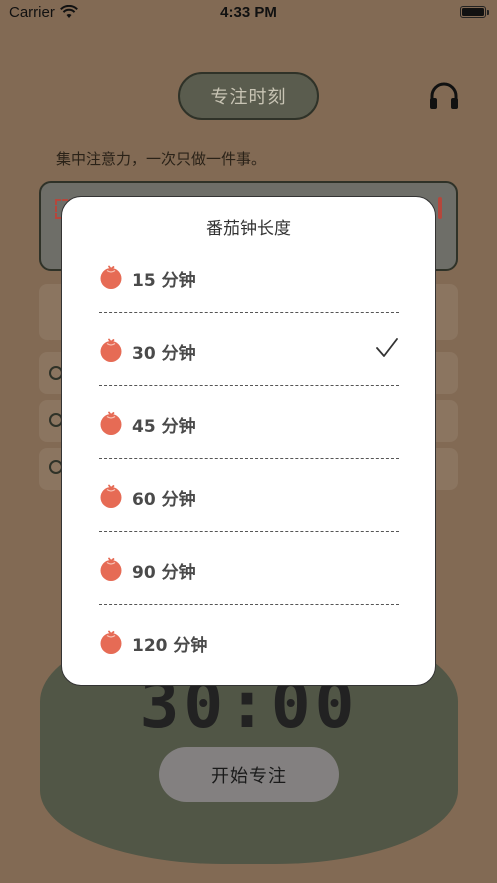  What do you see at coordinates (249, 350) in the screenshot?
I see `duration-option-30: 30 分钟` at bounding box center [249, 350].